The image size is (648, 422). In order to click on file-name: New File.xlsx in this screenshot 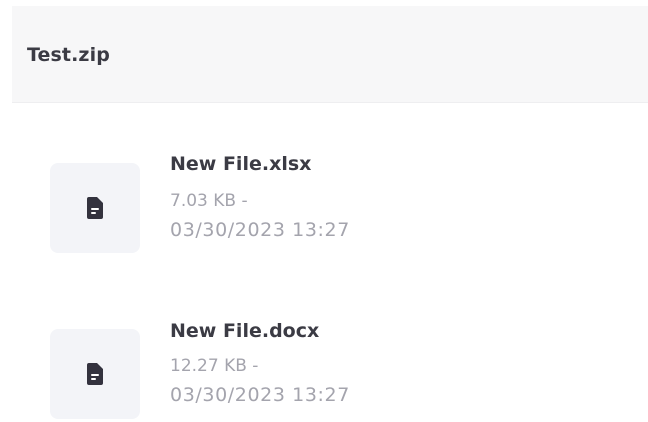, I will do `click(240, 164)`.